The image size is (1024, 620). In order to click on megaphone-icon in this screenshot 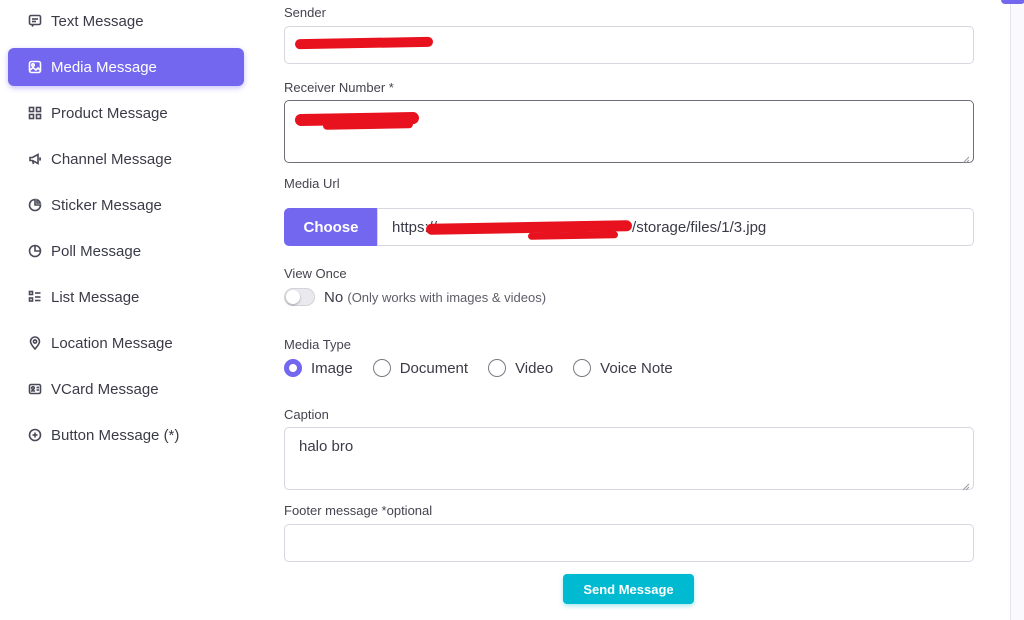, I will do `click(35, 159)`.